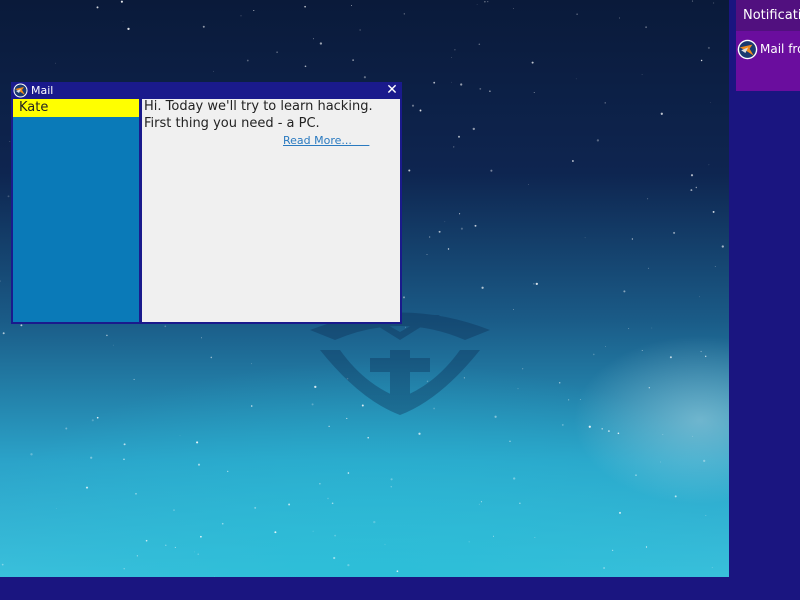 The height and width of the screenshot is (600, 800). I want to click on mail-titlebar: Mail ✕, so click(206, 90).